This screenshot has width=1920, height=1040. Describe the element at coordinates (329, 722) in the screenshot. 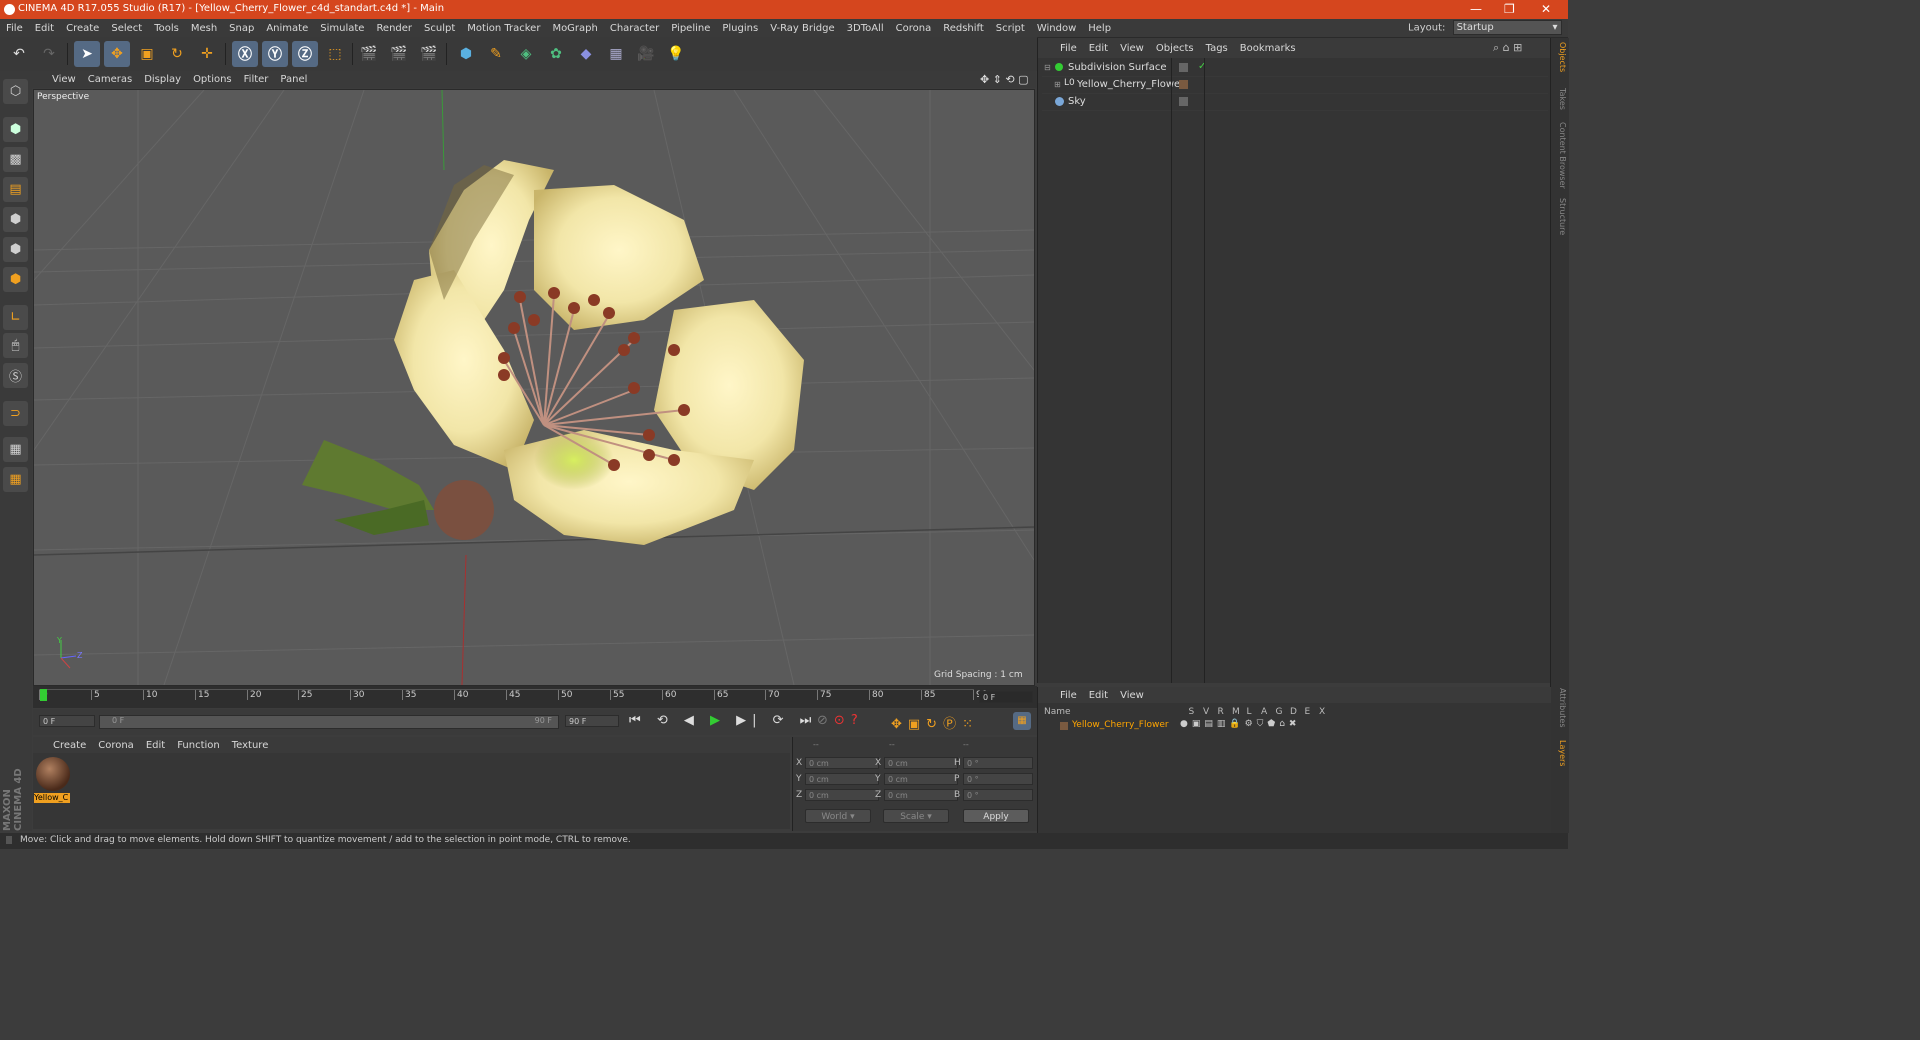

I see `range-slider: 0 F 90 F` at that location.